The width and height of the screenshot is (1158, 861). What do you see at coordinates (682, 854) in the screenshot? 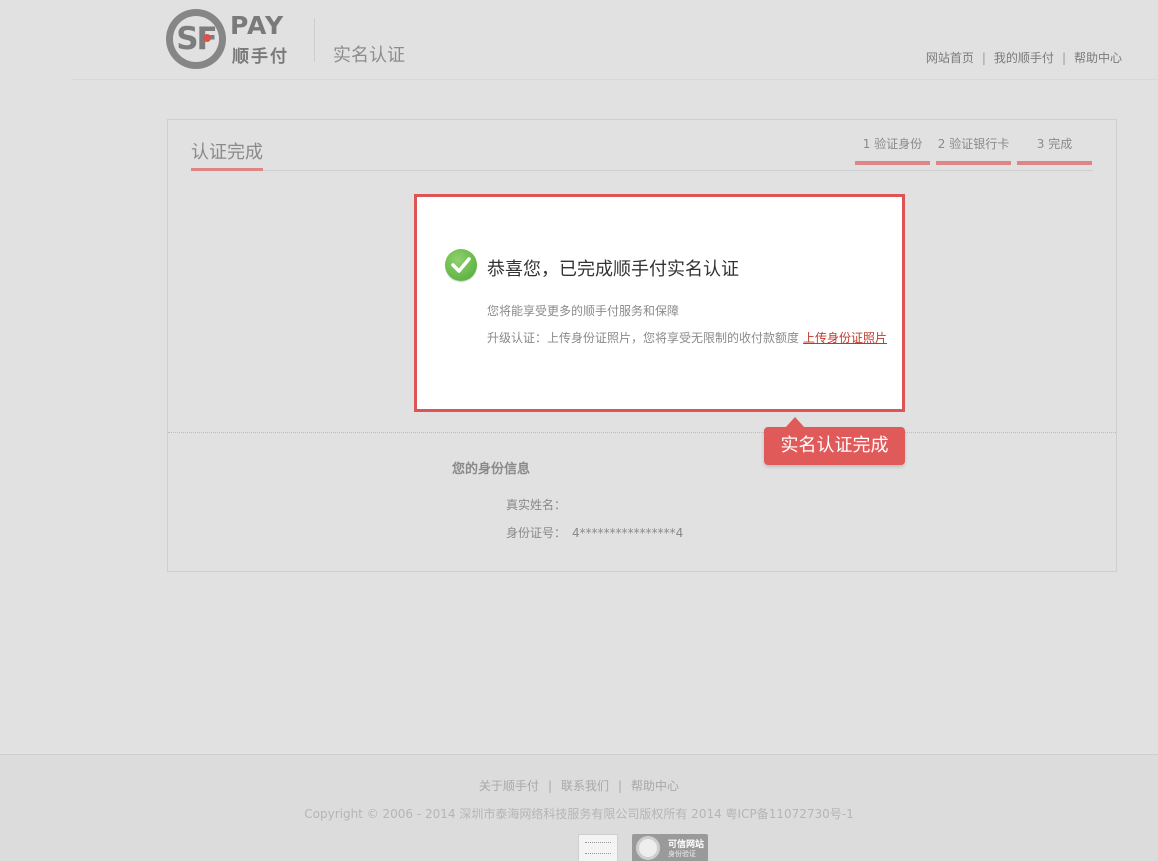
I see `trusted-site-subtitle: 身份验证` at bounding box center [682, 854].